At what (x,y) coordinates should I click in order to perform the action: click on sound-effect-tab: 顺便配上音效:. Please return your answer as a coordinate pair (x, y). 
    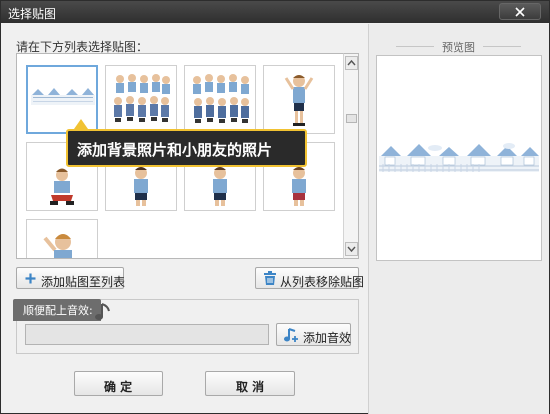
    Looking at the image, I should click on (57, 310).